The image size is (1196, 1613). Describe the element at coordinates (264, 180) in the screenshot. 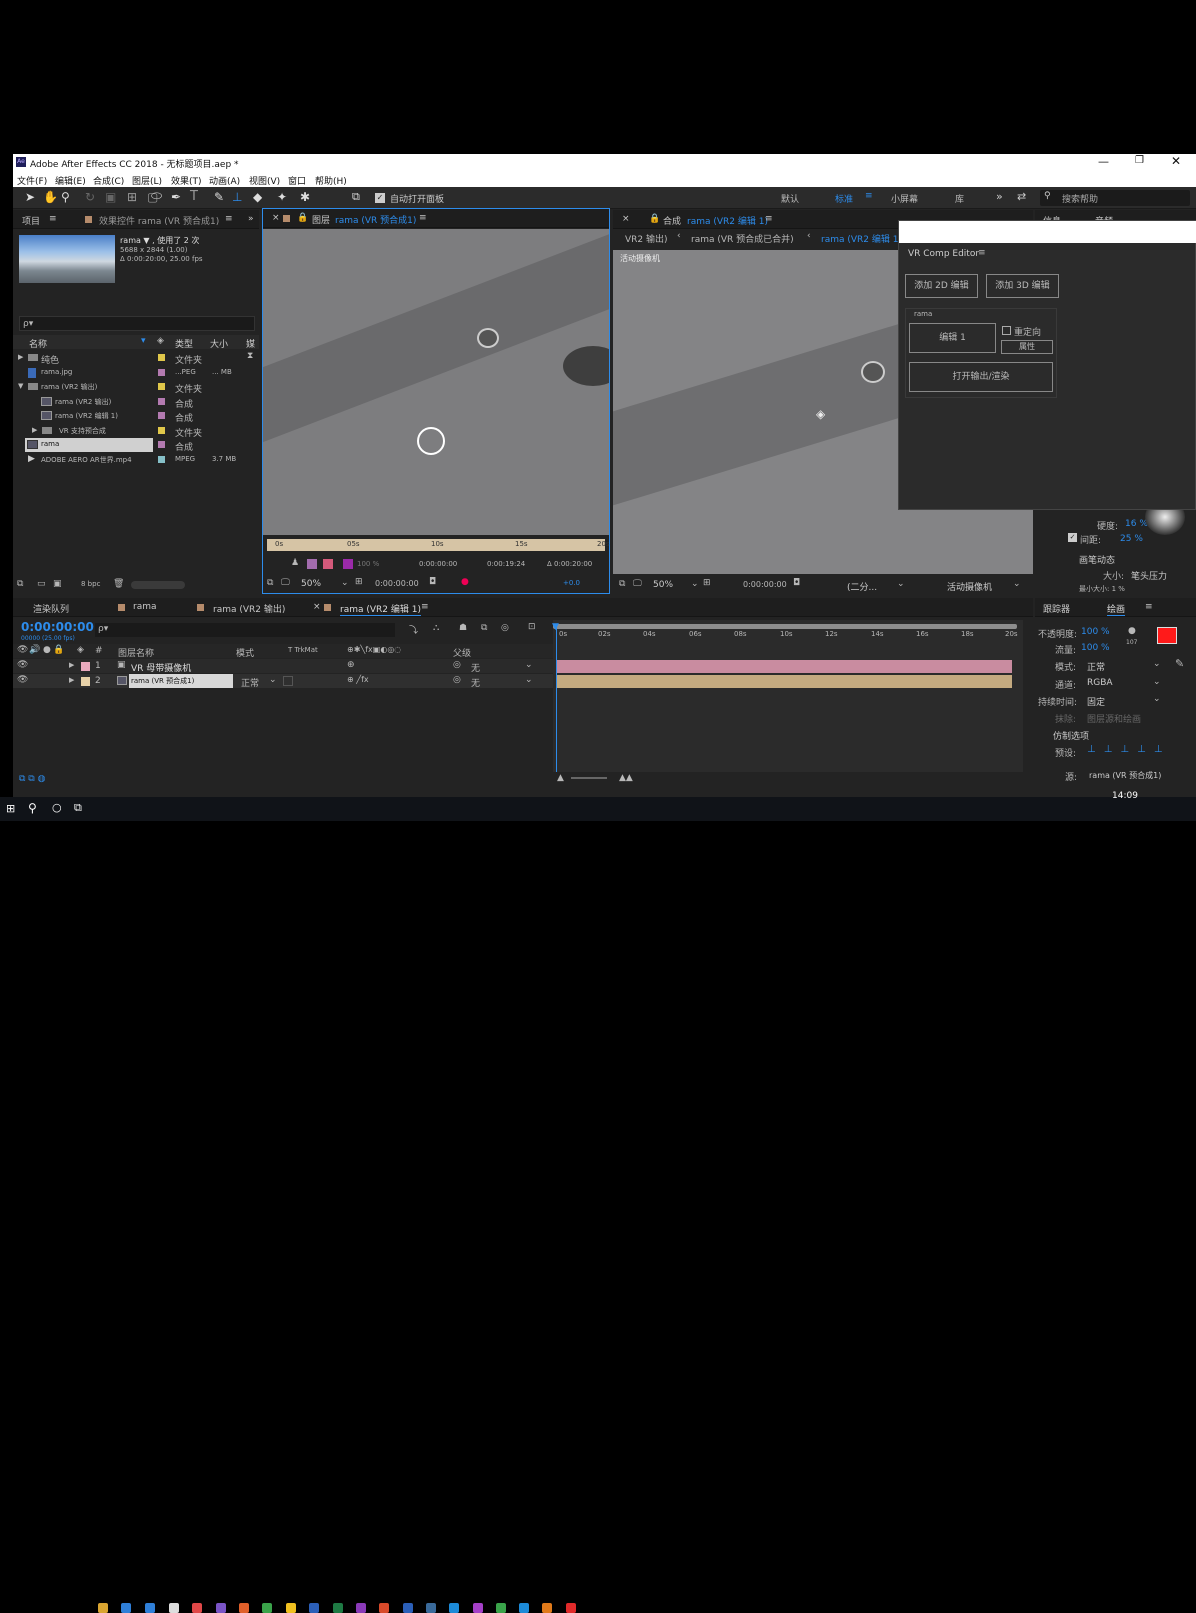

I see `menu-view: 视图(V)` at that location.